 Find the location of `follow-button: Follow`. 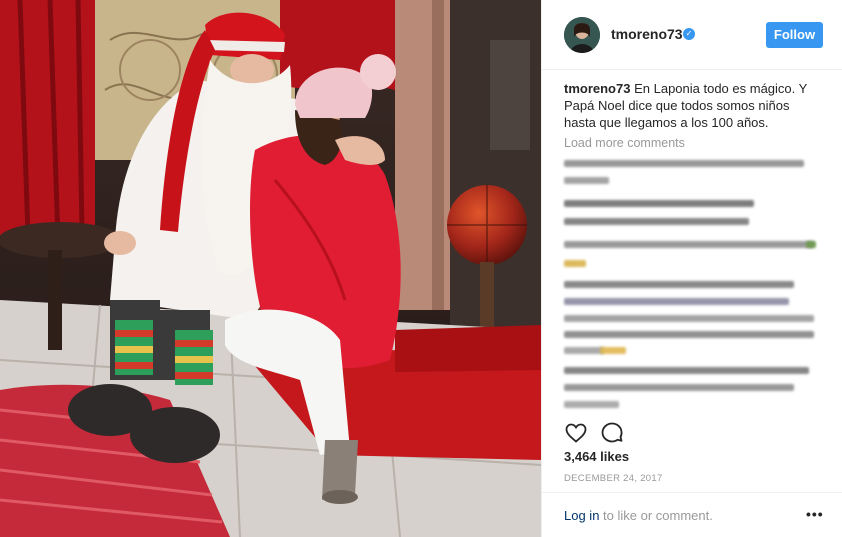

follow-button: Follow is located at coordinates (794, 35).